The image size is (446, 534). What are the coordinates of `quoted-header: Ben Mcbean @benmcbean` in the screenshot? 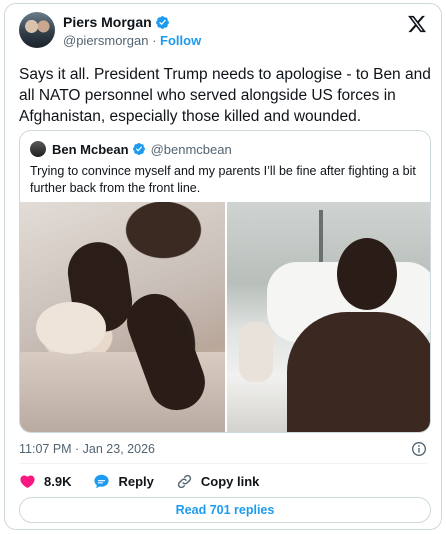 It's located at (131, 149).